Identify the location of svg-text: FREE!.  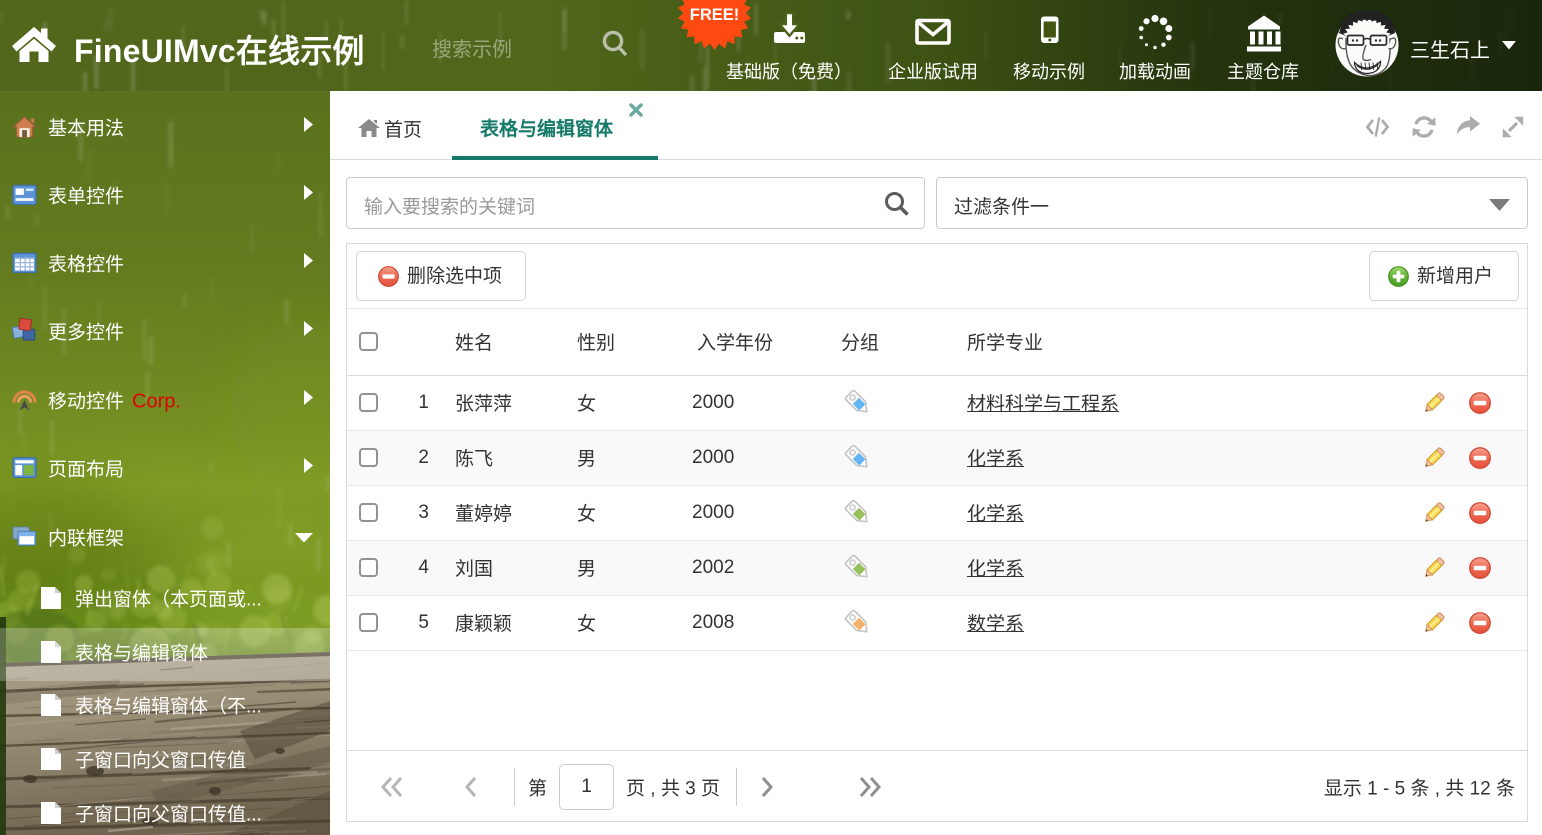
(715, 15).